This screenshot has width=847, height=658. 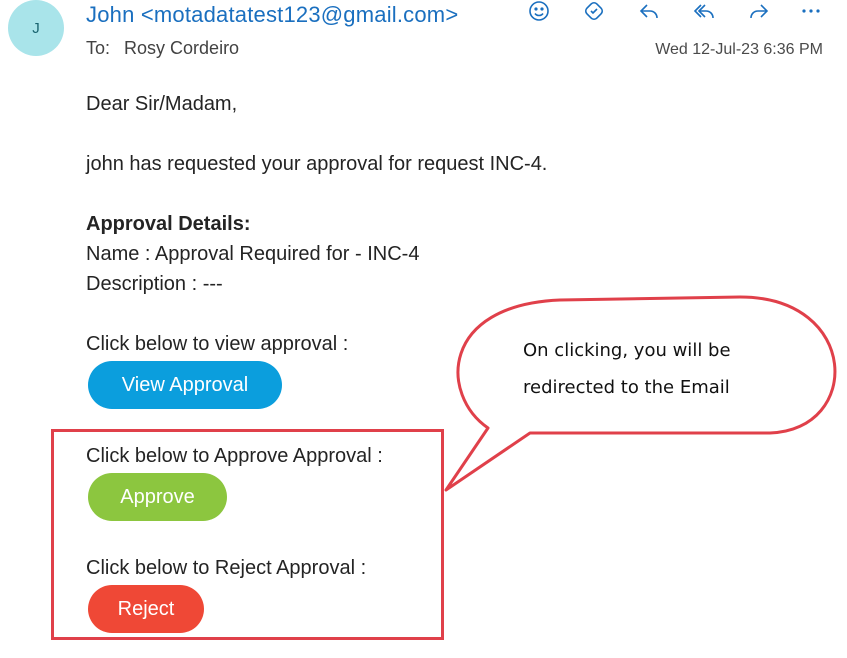 I want to click on reply-all-button, so click(x=704, y=13).